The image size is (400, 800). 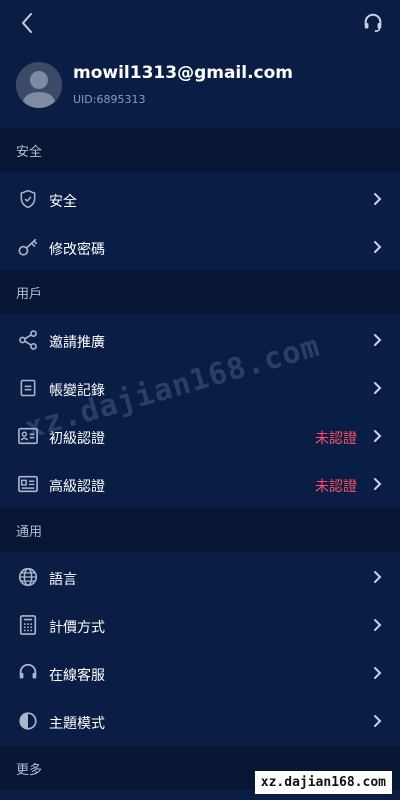 What do you see at coordinates (29, 294) in the screenshot?
I see `section-title: 用戶` at bounding box center [29, 294].